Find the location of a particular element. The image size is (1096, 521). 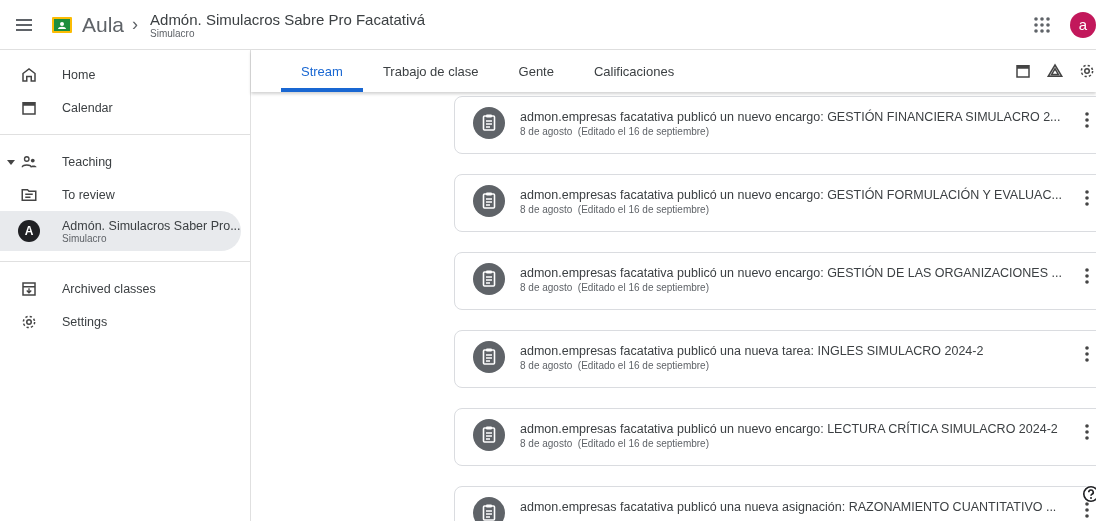

class-title: Admón. Simulacros Sabre Pro Facatativá is located at coordinates (288, 19).